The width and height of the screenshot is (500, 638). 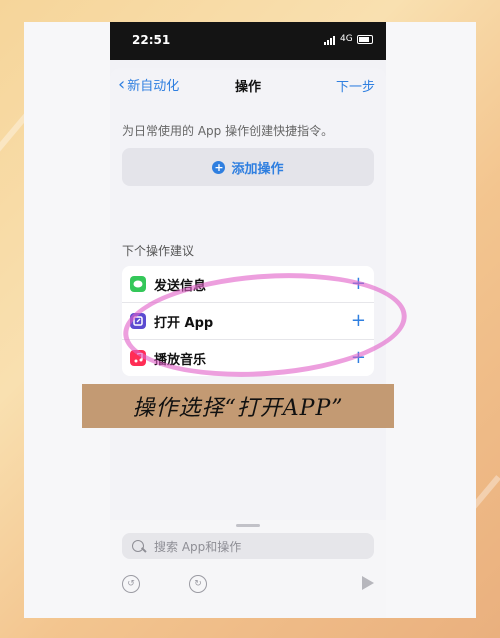 What do you see at coordinates (248, 525) in the screenshot?
I see `drag-handle` at bounding box center [248, 525].